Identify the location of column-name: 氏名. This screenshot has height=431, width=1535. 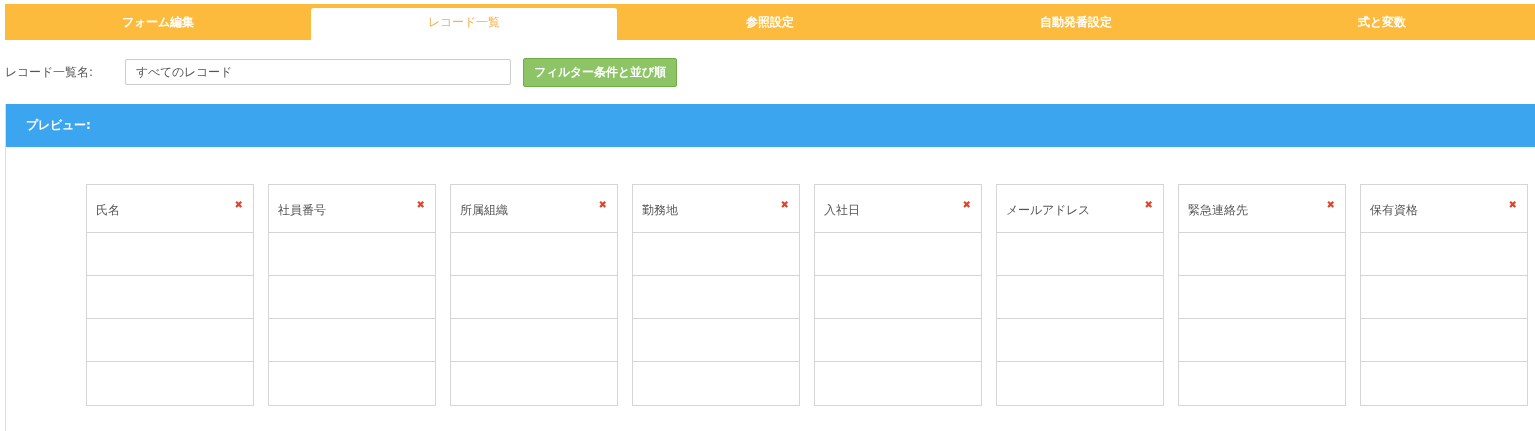
(108, 210).